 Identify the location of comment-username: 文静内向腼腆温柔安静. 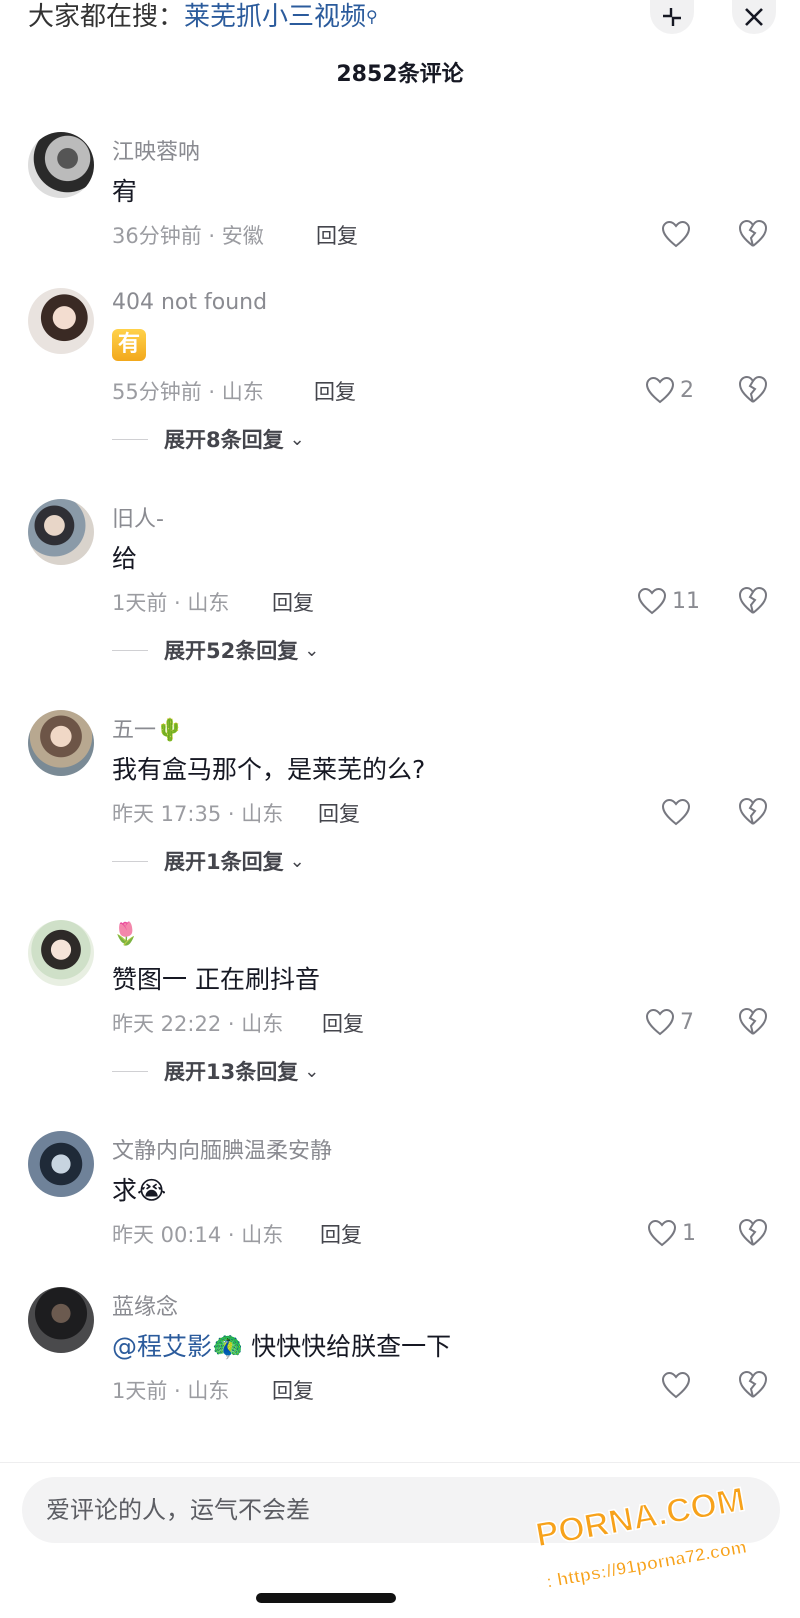
(222, 1149).